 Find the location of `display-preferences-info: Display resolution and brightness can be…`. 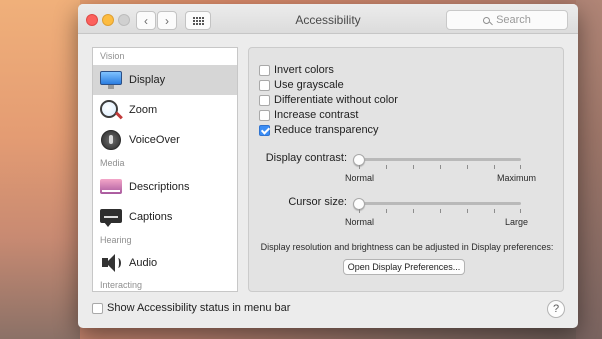

display-preferences-info: Display resolution and brightness can be… is located at coordinates (407, 247).